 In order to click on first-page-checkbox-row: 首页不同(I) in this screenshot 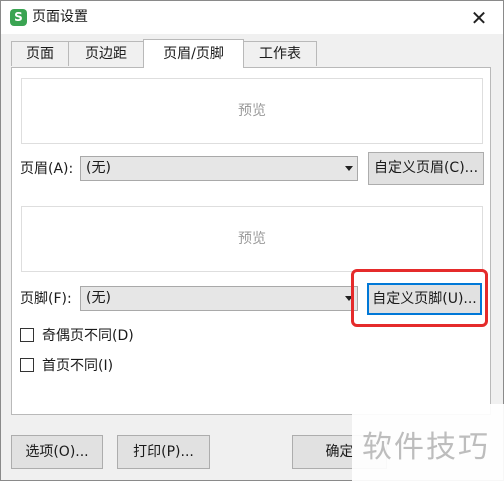, I will do `click(80, 366)`.